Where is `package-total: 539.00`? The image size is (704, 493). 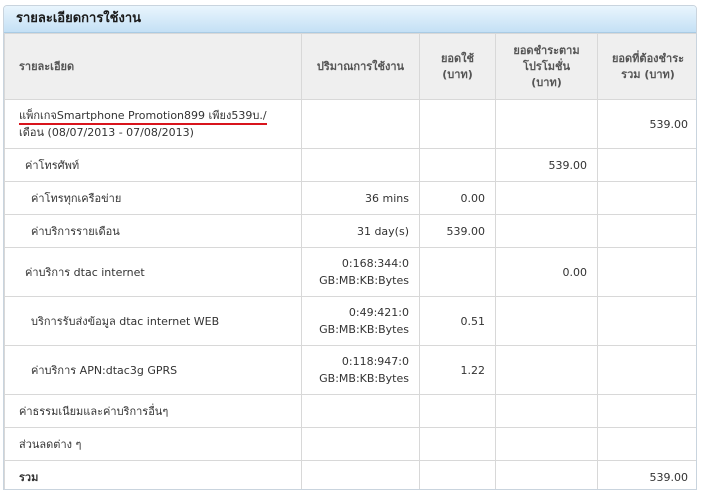
package-total: 539.00 is located at coordinates (646, 124).